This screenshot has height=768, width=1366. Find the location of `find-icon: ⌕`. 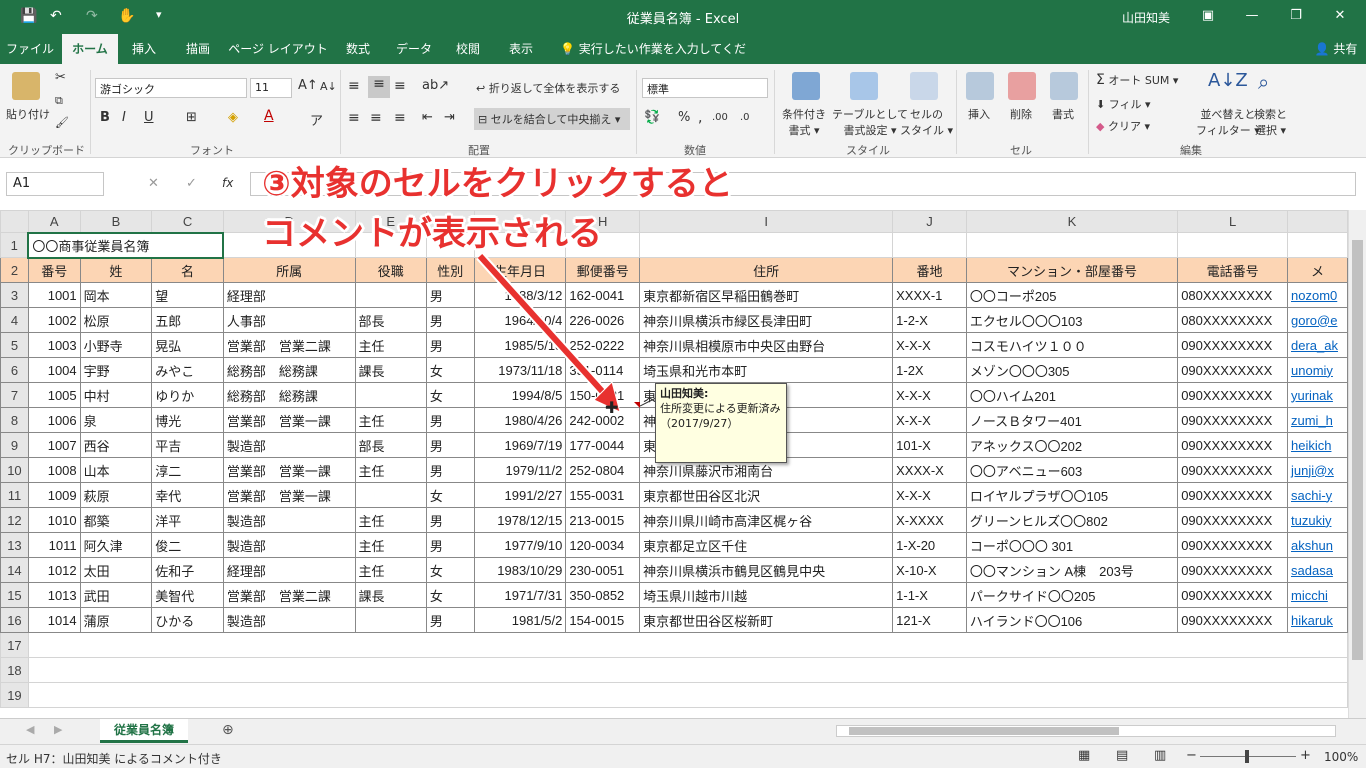

find-icon: ⌕ is located at coordinates (1263, 82).